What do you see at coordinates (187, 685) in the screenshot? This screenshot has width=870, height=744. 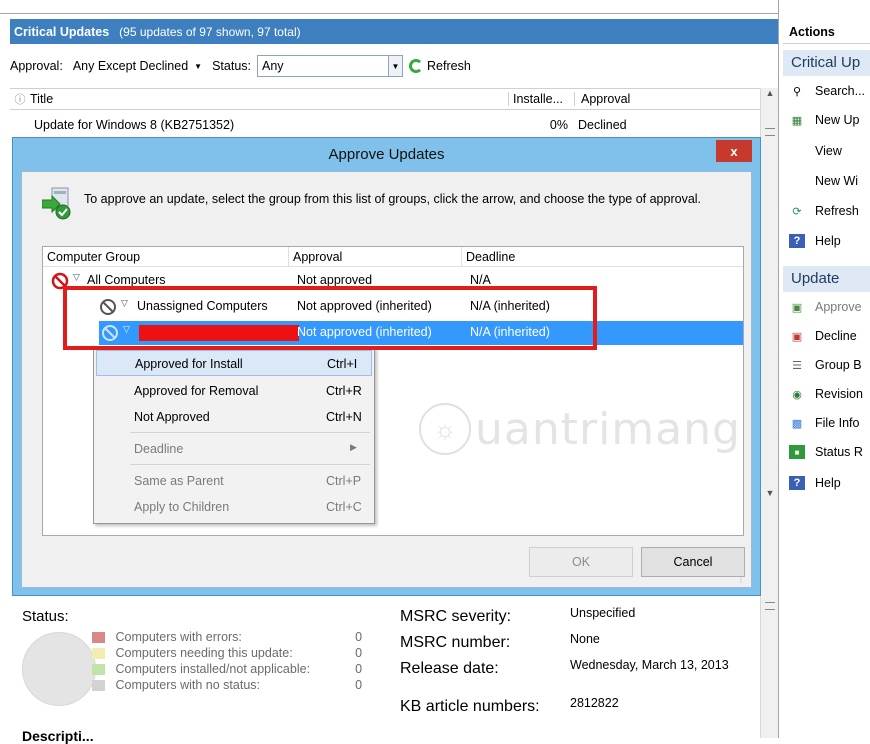 I see `legend-label: Computers with no status:` at bounding box center [187, 685].